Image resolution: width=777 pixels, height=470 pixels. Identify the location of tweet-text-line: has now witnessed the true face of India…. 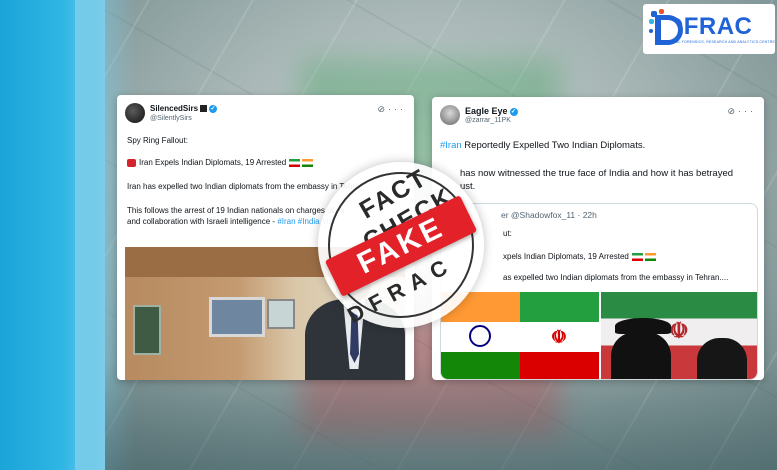
(597, 173).